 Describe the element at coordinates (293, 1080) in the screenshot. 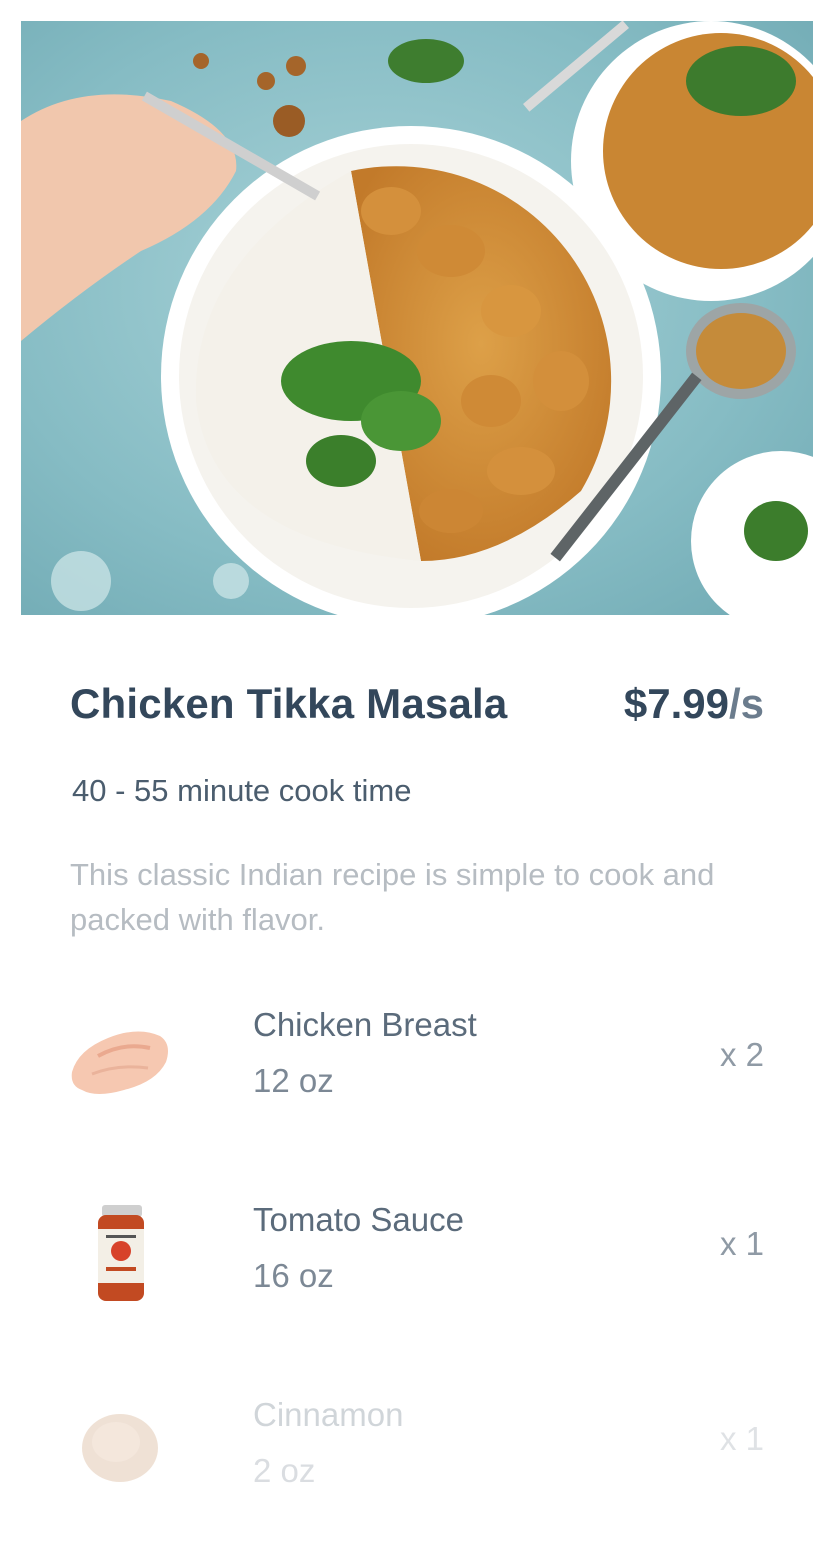

I see `ingredient-size: 12 oz` at that location.